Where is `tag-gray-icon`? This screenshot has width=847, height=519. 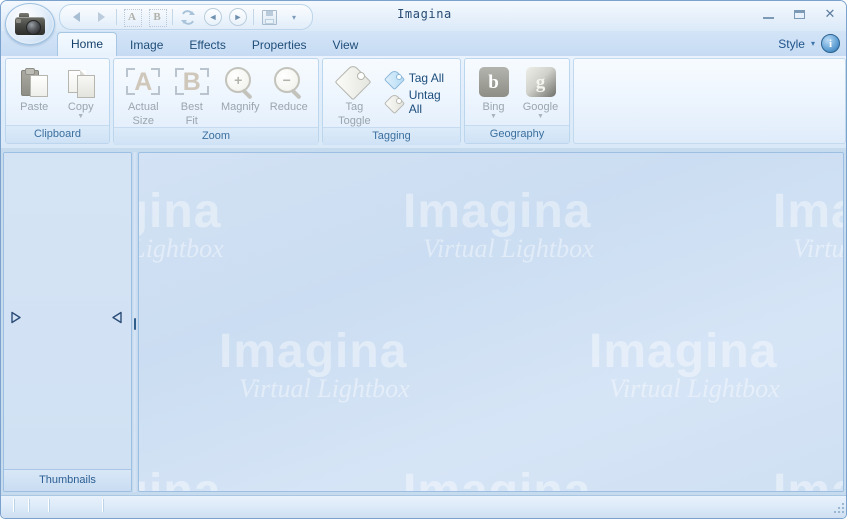 tag-gray-icon is located at coordinates (394, 103).